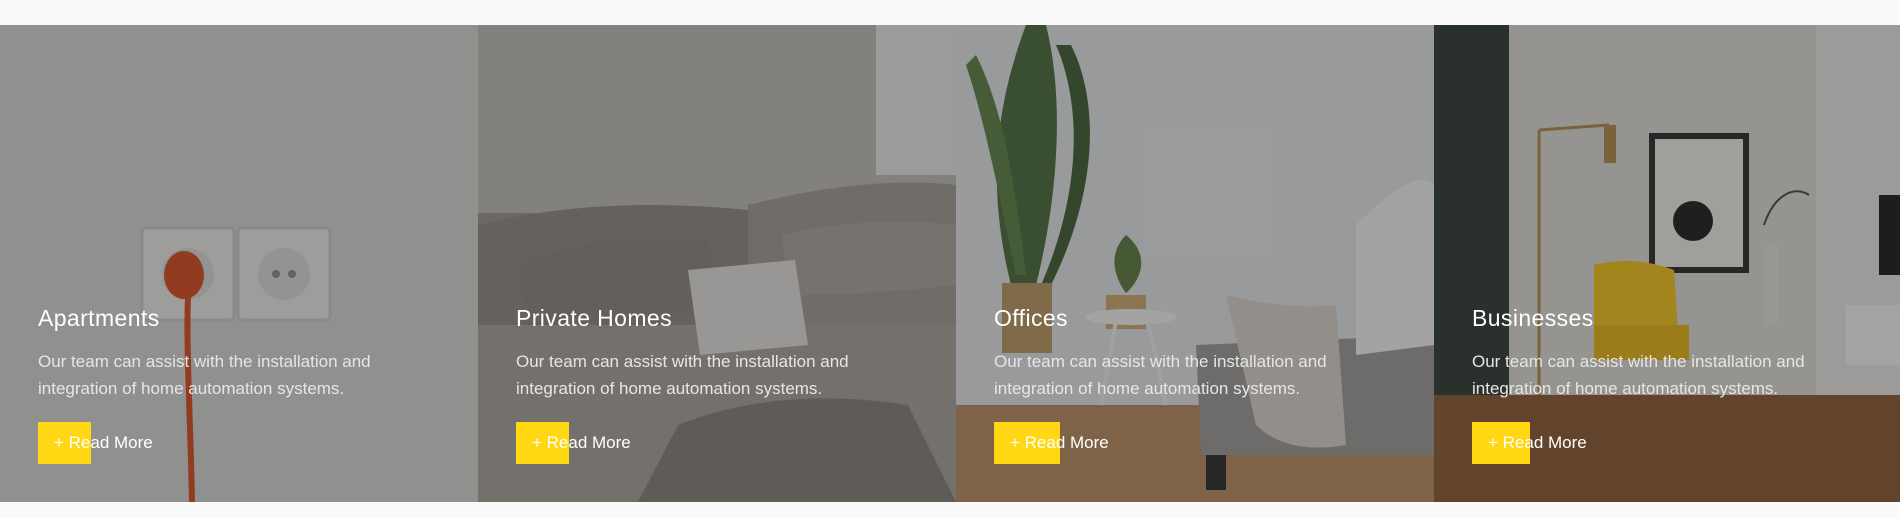  What do you see at coordinates (1533, 318) in the screenshot?
I see `card-title: Businesses` at bounding box center [1533, 318].